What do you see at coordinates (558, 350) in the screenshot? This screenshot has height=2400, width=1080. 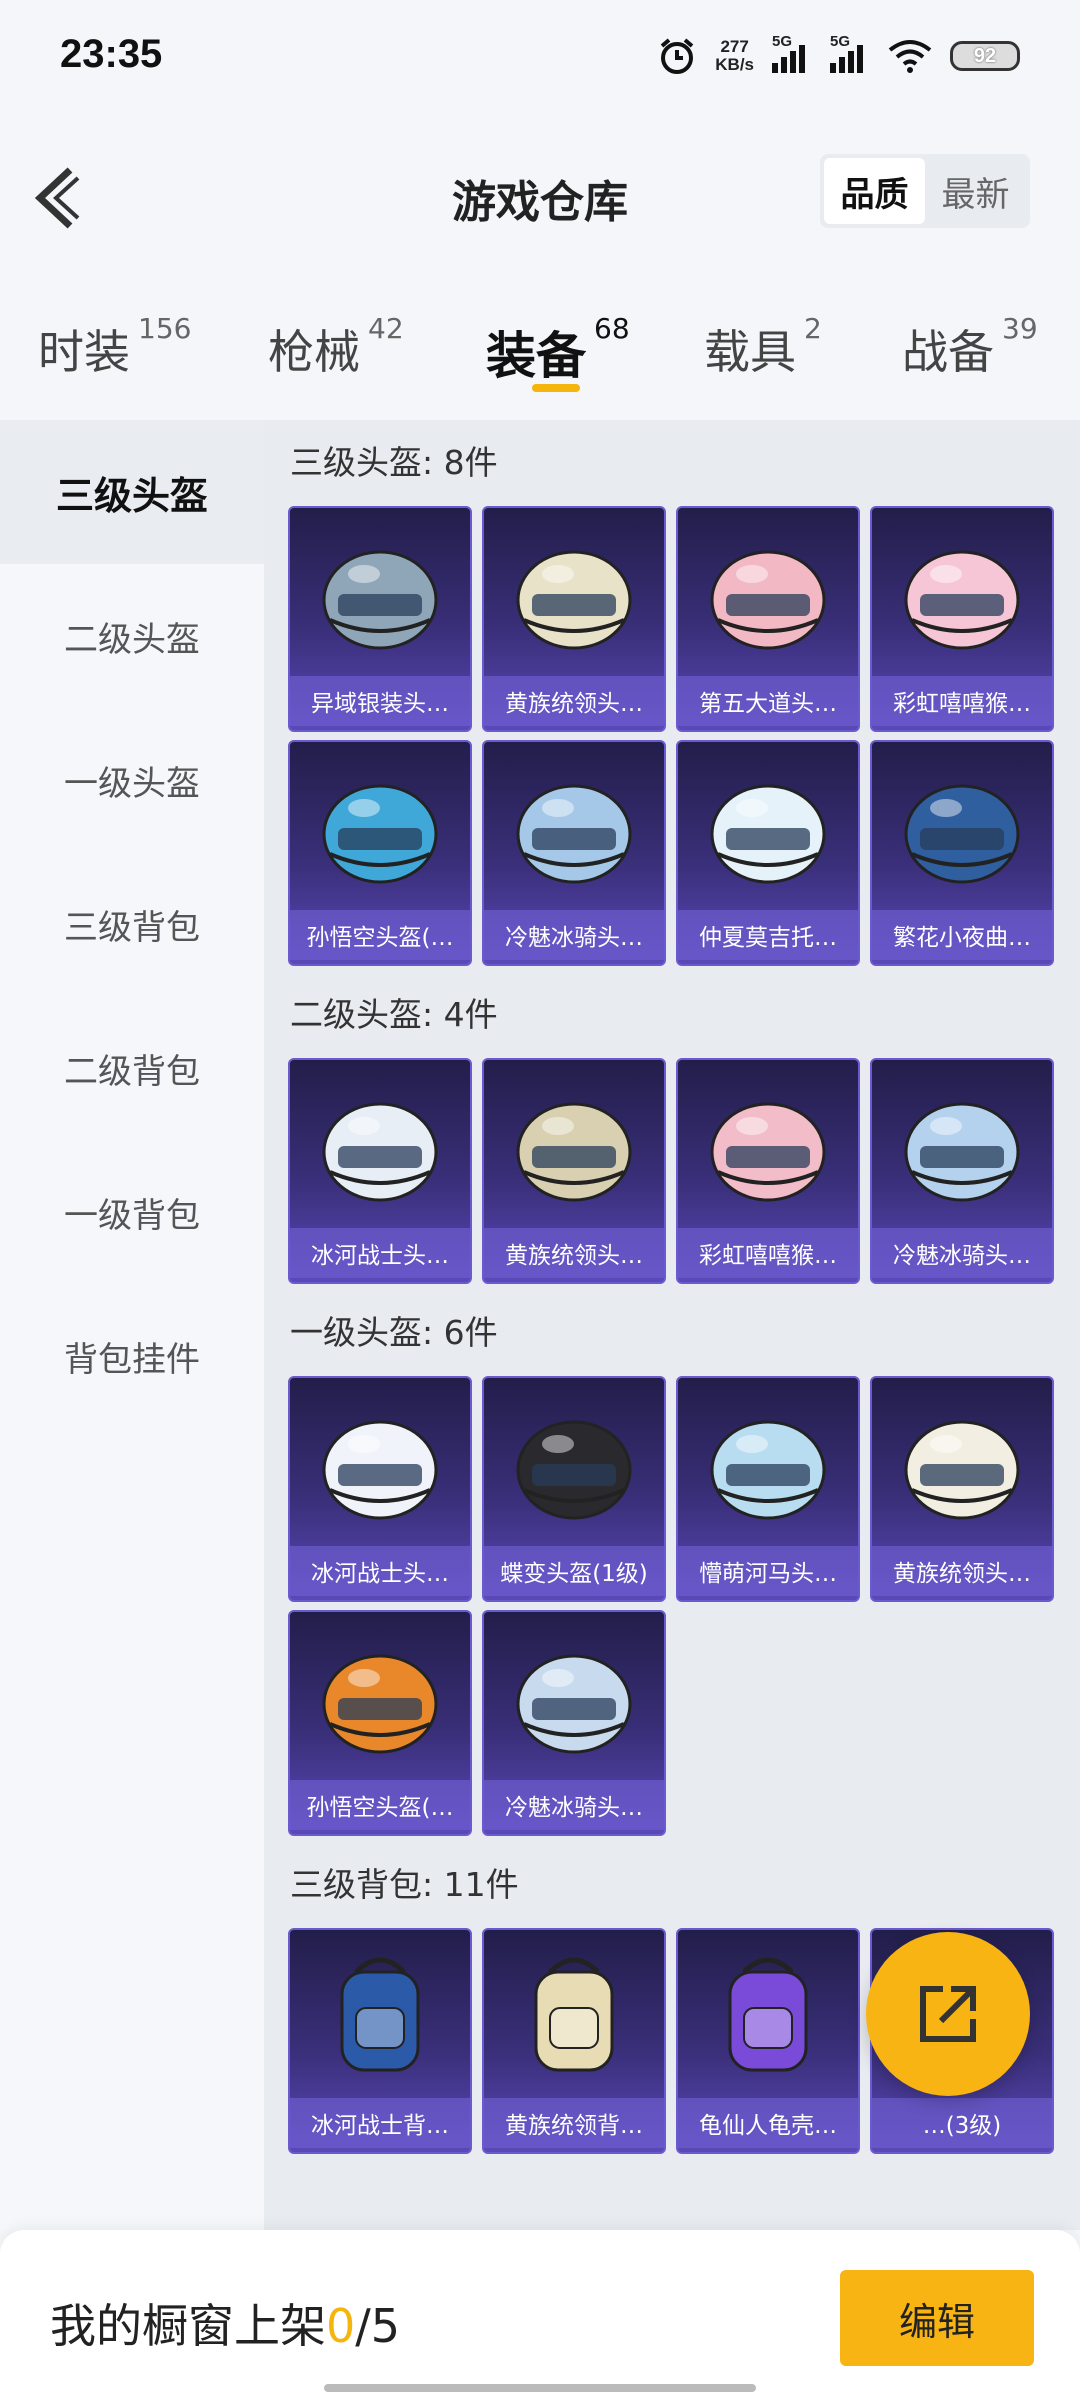 I see `tab-equipment: 装备 68` at bounding box center [558, 350].